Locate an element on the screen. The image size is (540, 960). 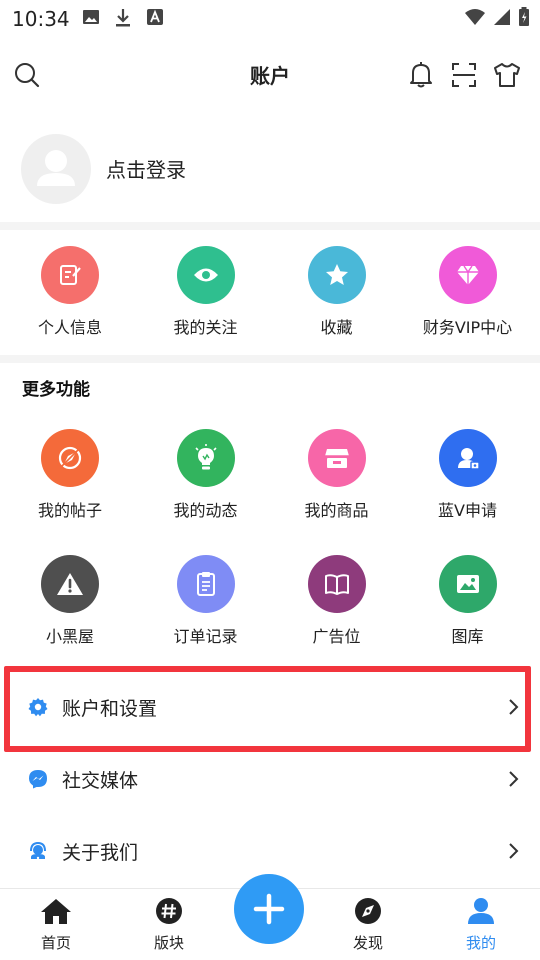
quick-action-vip-center: 财务VIP中心 is located at coordinates (467, 292).